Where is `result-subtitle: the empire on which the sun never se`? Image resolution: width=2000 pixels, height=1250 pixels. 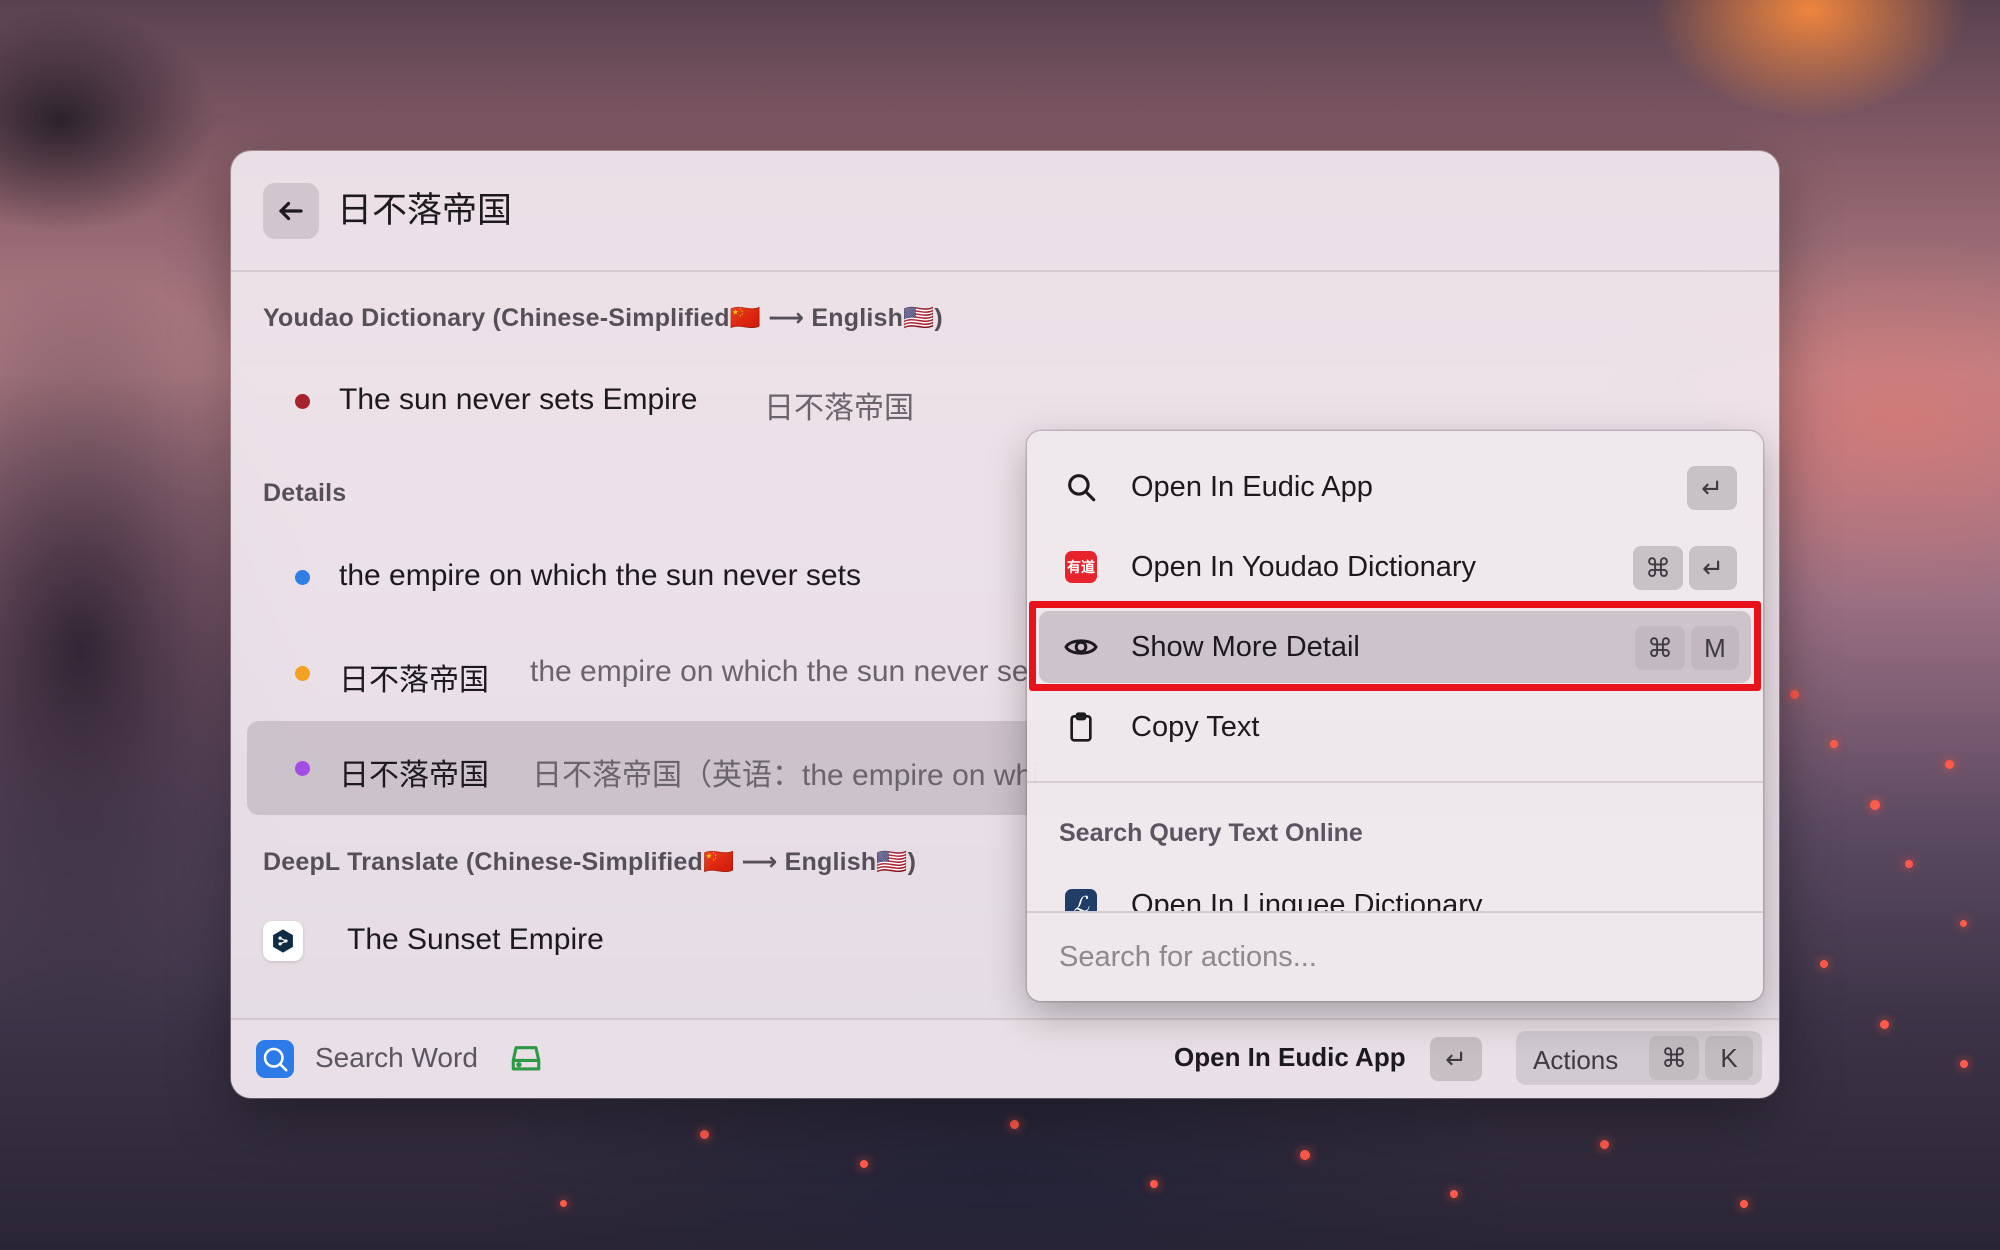
result-subtitle: the empire on which the sun never se is located at coordinates (779, 671).